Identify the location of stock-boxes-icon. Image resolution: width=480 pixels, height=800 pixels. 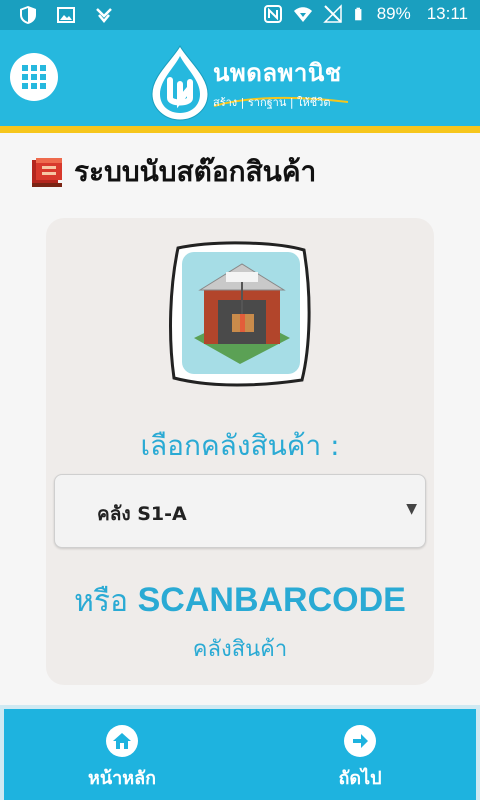
(47, 172).